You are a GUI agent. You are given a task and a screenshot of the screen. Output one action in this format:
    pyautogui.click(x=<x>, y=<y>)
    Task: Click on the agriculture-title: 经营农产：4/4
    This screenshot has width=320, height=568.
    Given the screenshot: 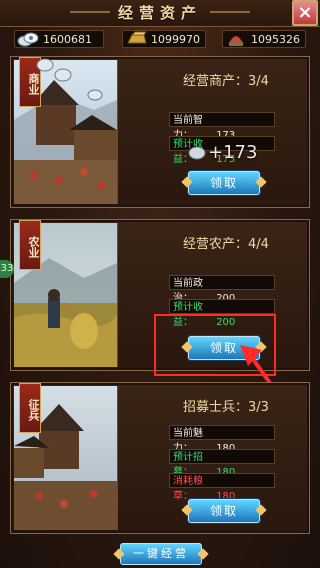 What is the action you would take?
    pyautogui.click(x=226, y=244)
    